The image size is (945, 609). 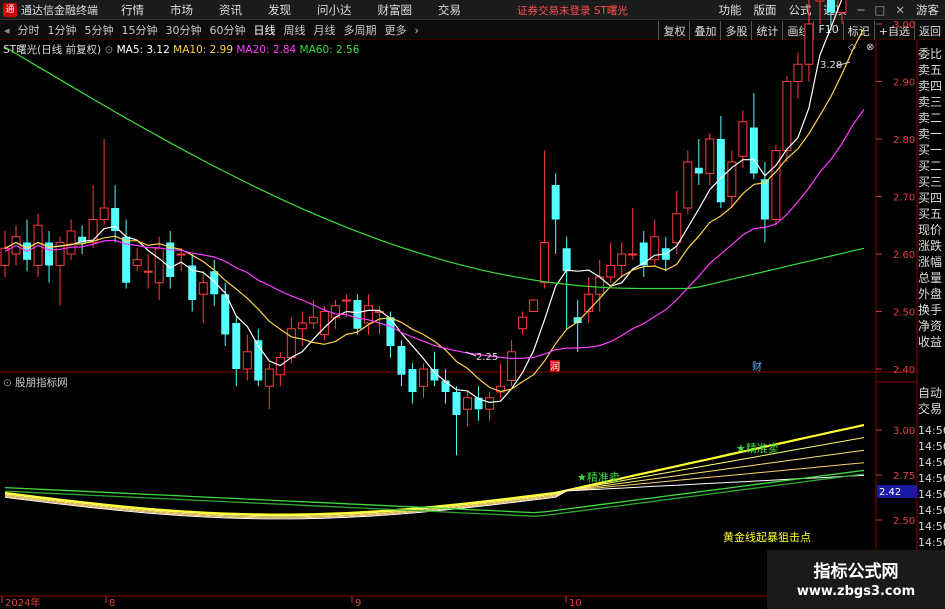 I want to click on event-marker-1: 润, so click(x=555, y=366).